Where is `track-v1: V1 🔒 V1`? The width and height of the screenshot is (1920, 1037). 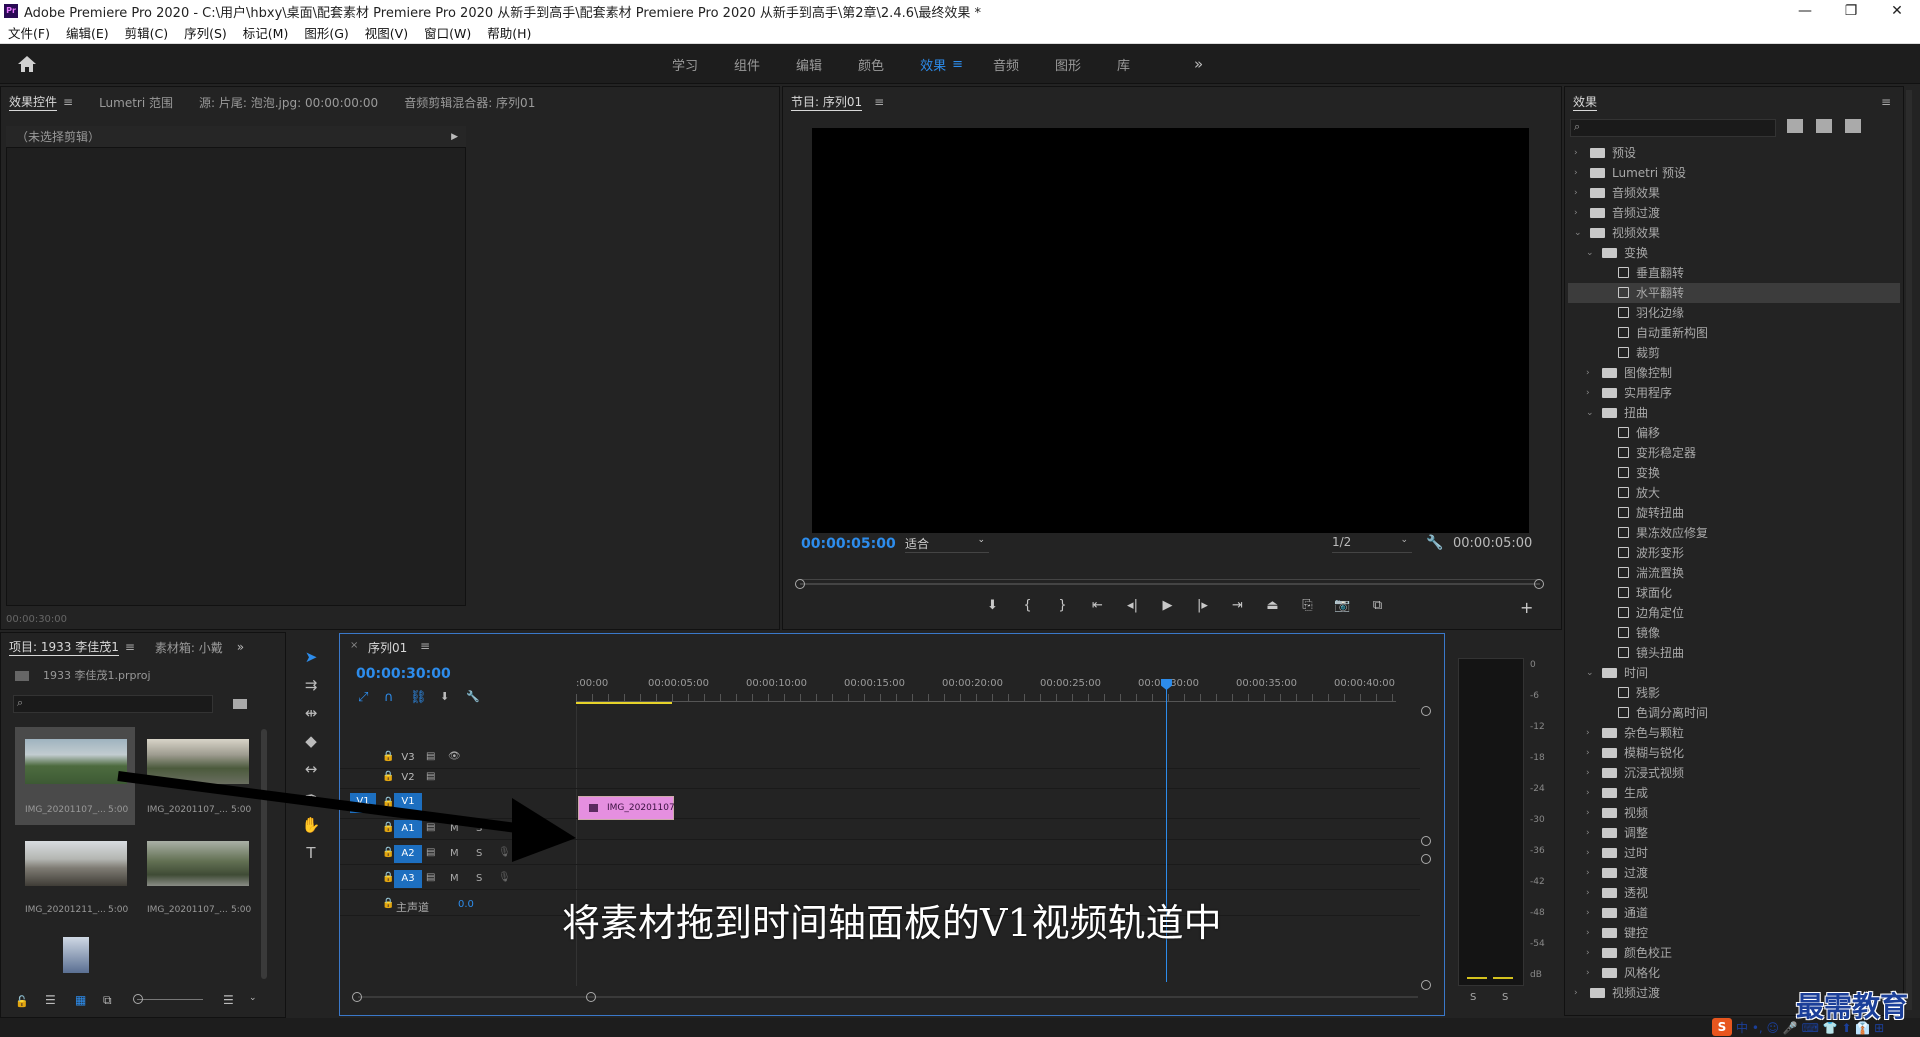 track-v1: V1 🔒 V1 is located at coordinates (880, 804).